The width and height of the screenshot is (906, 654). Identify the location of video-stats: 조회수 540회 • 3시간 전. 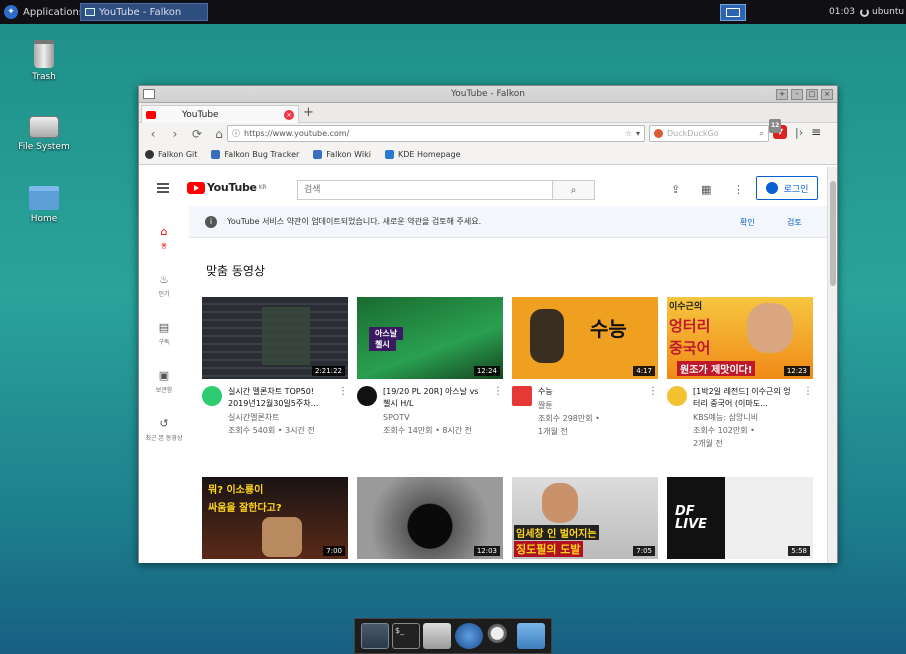
(271, 430).